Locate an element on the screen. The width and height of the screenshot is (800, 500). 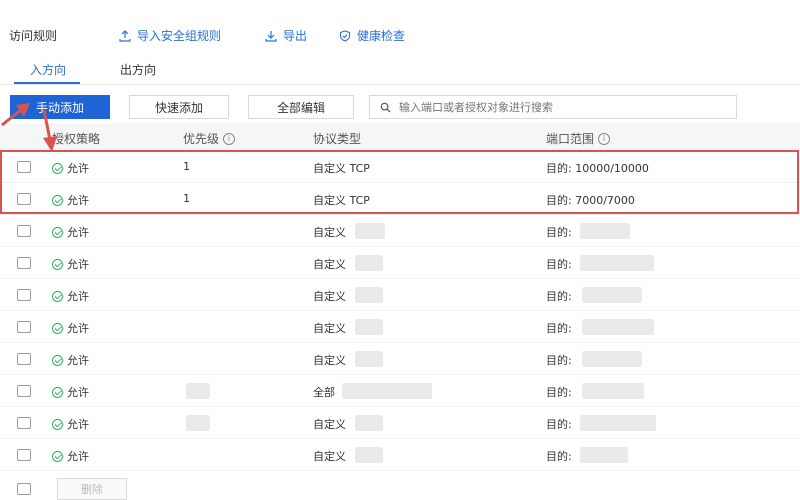
health-check-link: 健康检查 is located at coordinates (372, 35).